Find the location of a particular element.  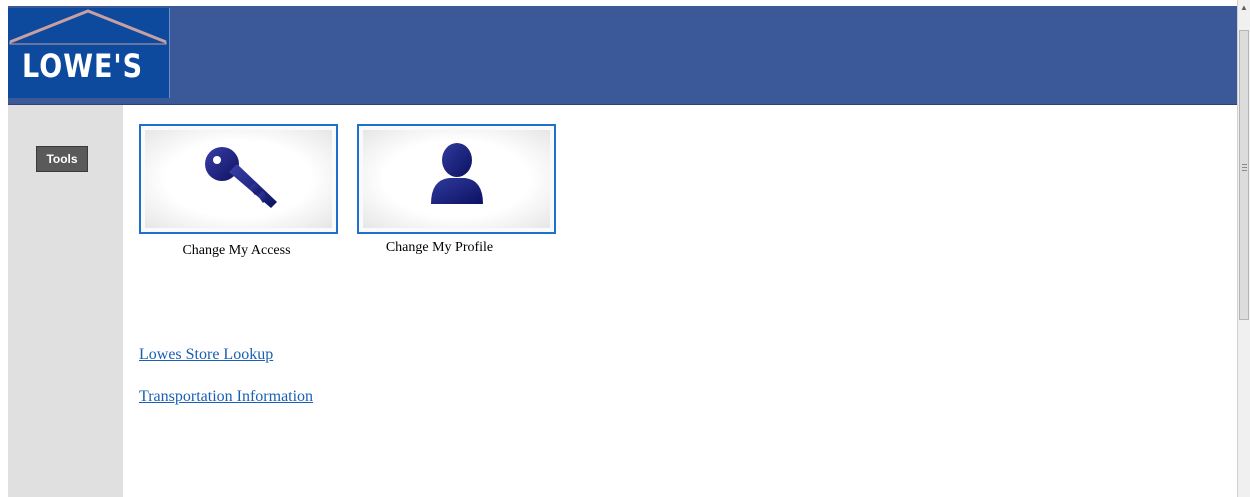

lowes-logo: LOWE'S is located at coordinates (89, 53).